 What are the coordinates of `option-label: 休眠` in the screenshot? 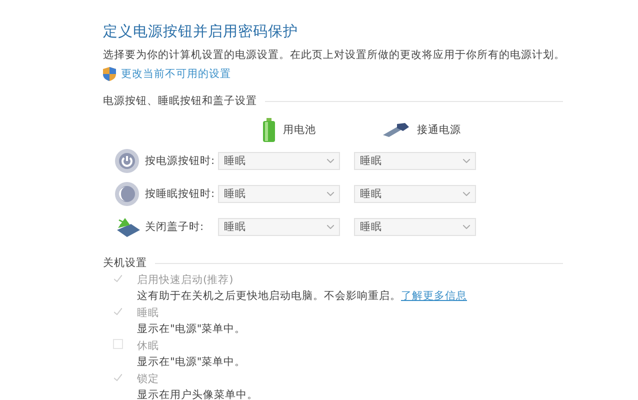 It's located at (148, 346).